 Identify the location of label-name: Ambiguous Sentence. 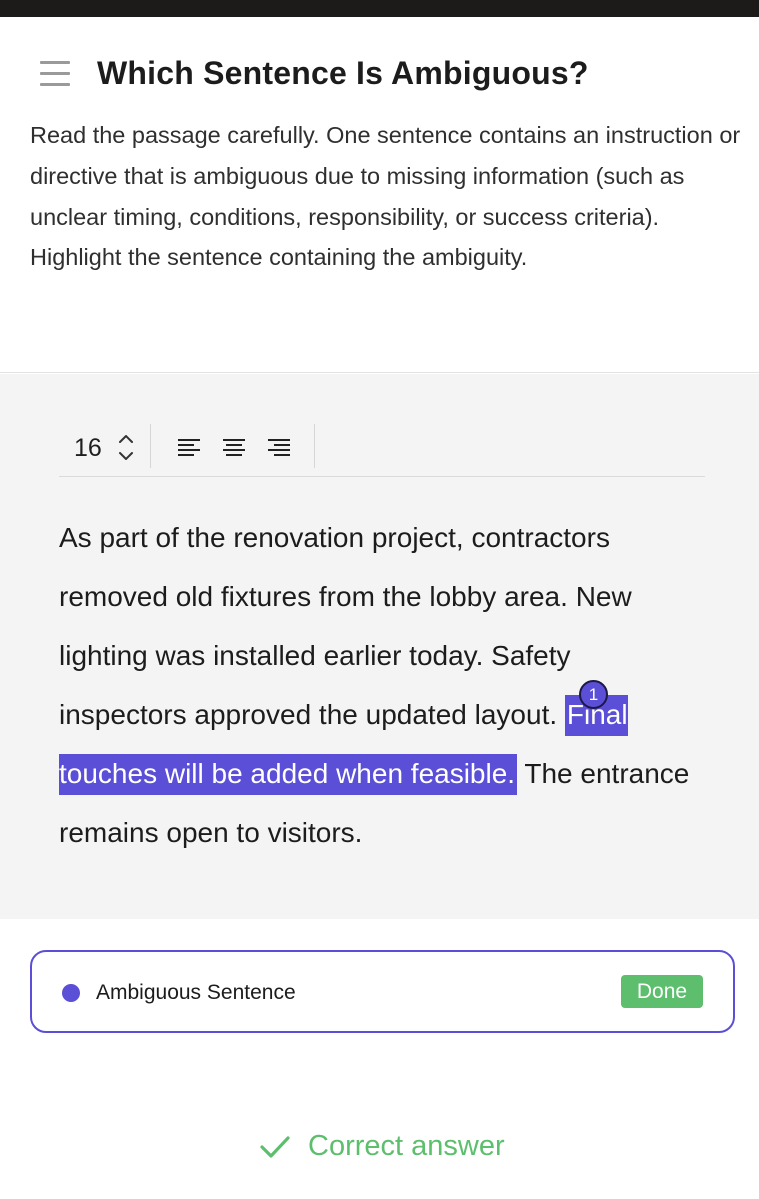
(196, 992).